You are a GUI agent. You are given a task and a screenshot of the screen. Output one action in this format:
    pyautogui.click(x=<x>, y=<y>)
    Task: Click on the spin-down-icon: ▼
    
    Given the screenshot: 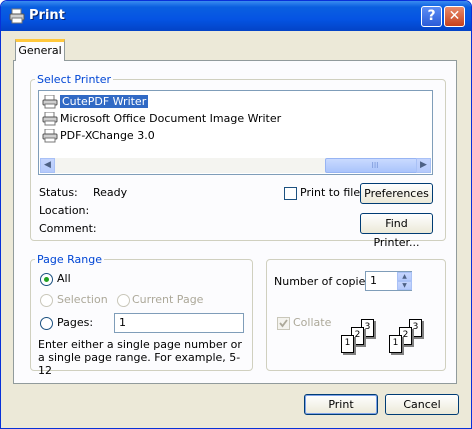 What is the action you would take?
    pyautogui.click(x=404, y=285)
    